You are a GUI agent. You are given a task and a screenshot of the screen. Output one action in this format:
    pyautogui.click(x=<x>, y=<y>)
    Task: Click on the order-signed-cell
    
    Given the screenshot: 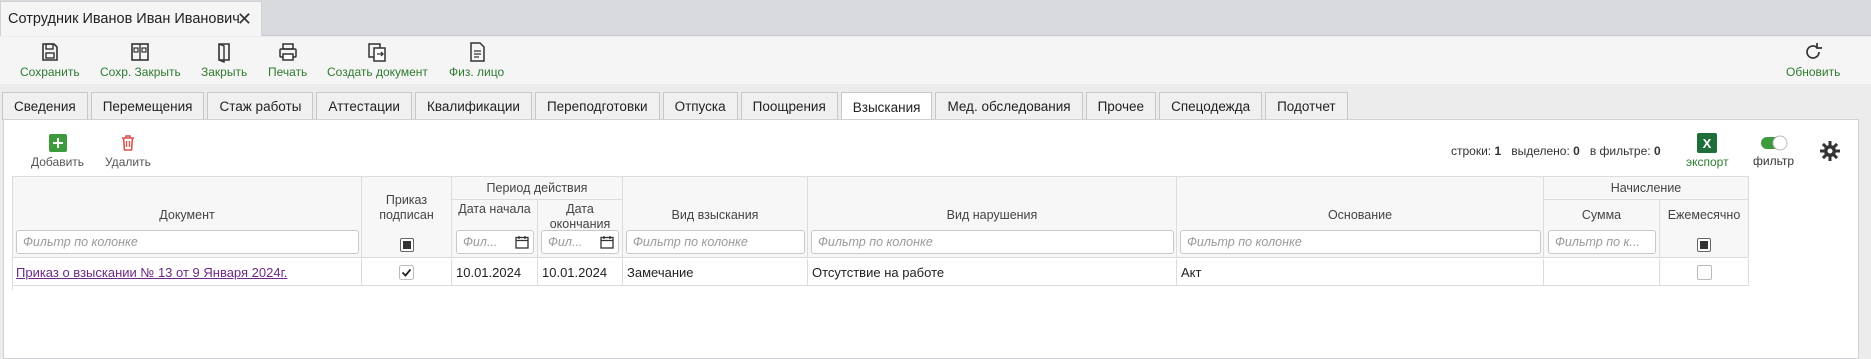 What is the action you would take?
    pyautogui.click(x=407, y=272)
    